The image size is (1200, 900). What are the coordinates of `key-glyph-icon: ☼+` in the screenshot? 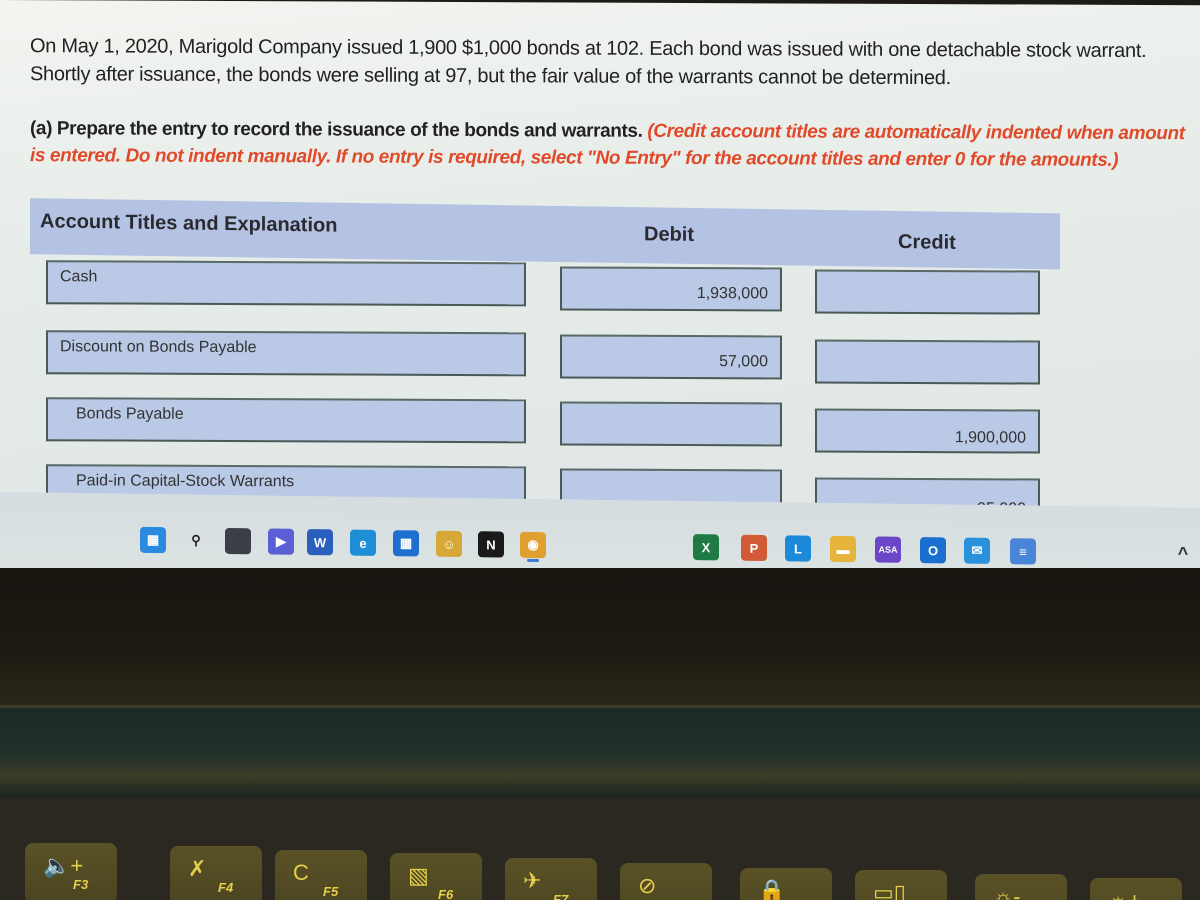 It's located at (1124, 894).